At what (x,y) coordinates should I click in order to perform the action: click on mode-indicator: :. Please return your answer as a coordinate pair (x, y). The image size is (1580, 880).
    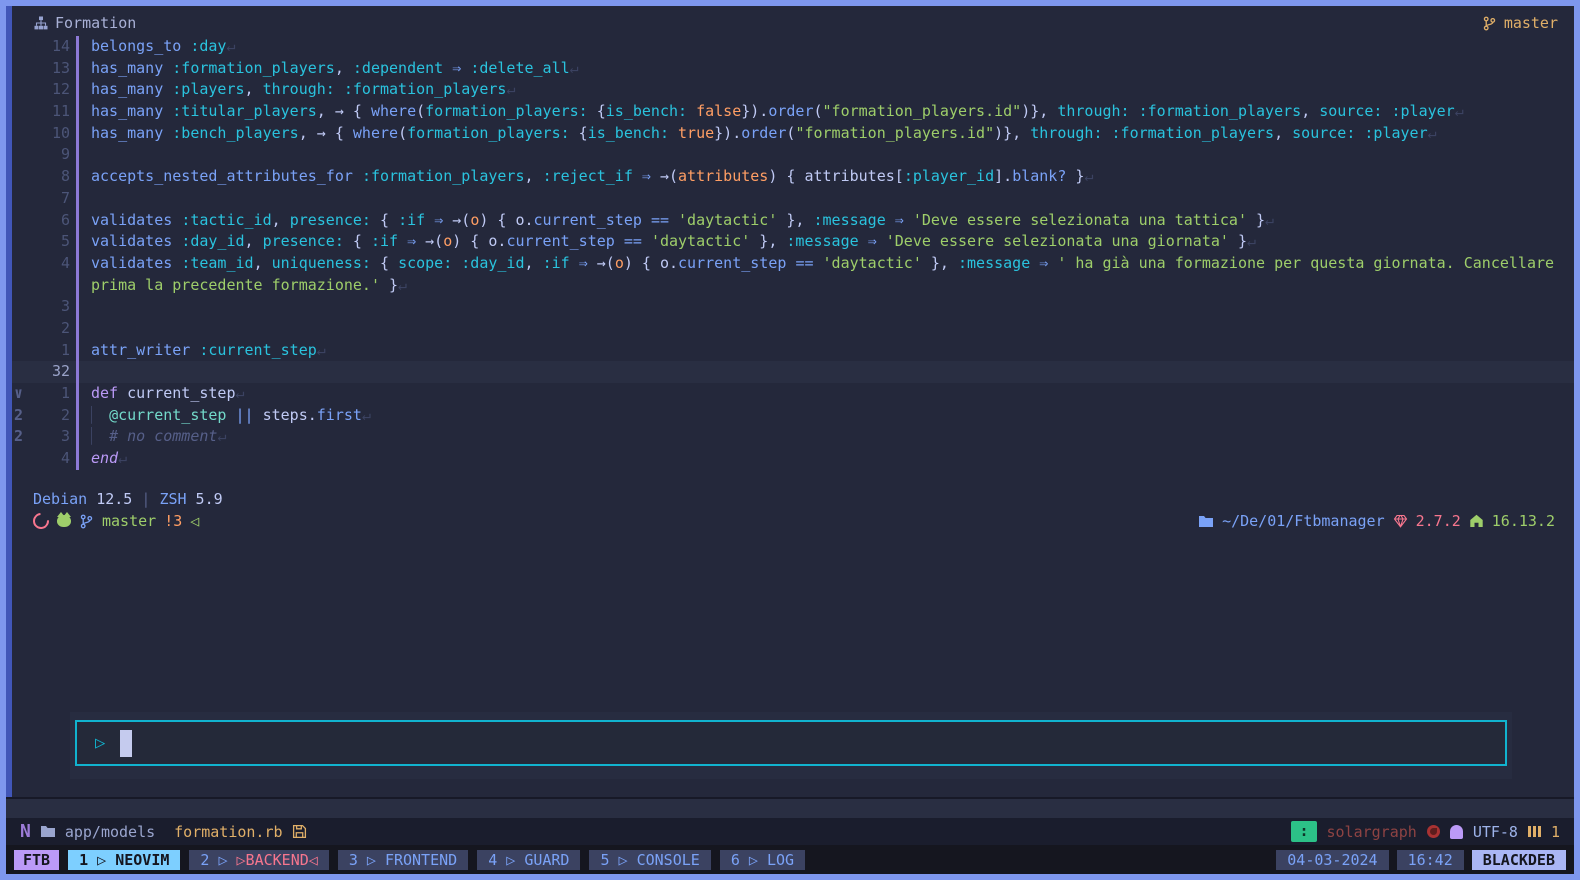
    Looking at the image, I should click on (1304, 831).